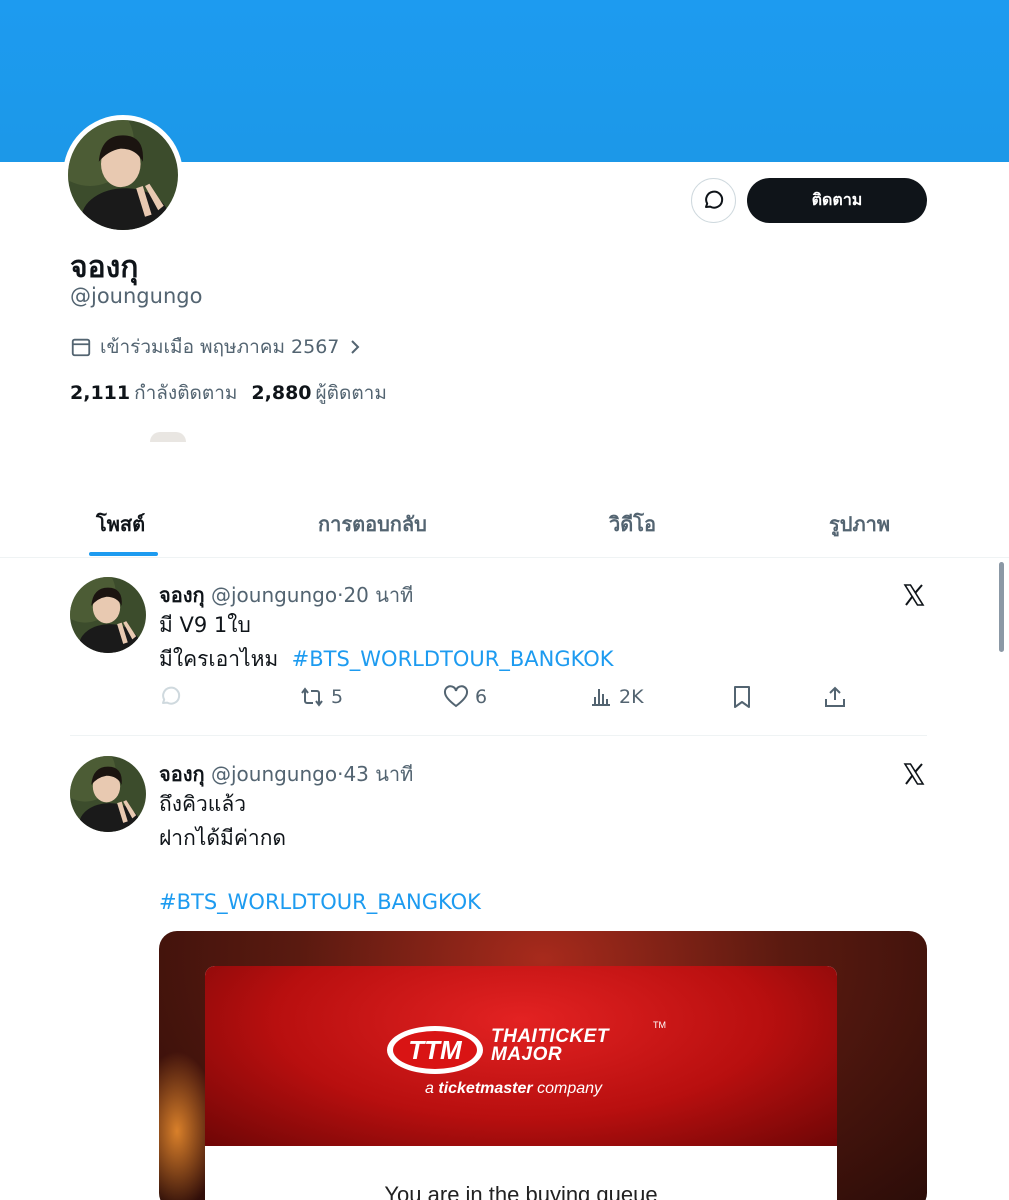 The height and width of the screenshot is (1200, 1009). I want to click on share-icon, so click(835, 696).